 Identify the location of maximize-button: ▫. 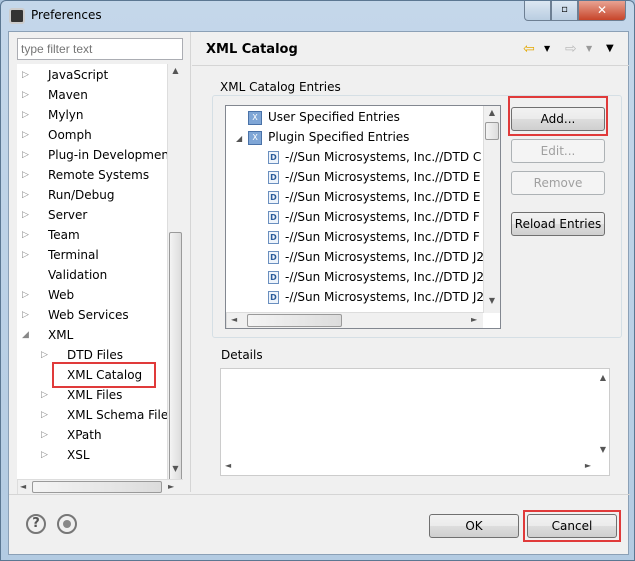
(564, 11).